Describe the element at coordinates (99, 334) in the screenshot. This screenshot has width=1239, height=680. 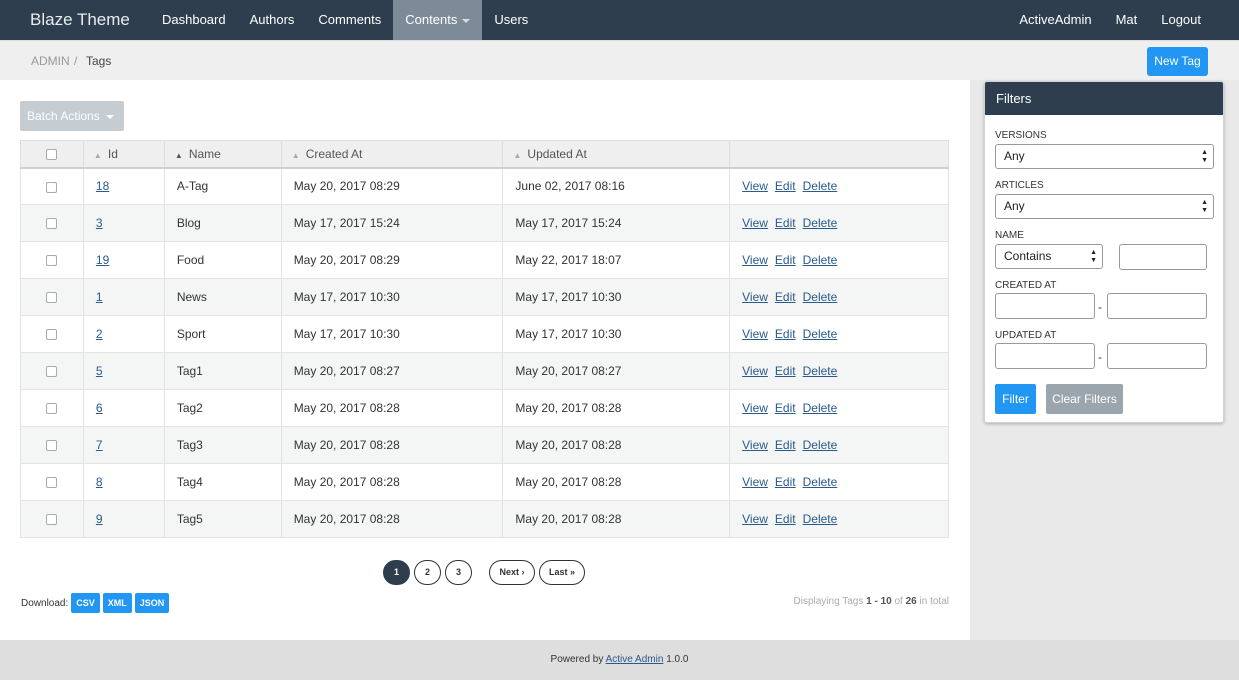
I see `row-id-link: 2` at that location.